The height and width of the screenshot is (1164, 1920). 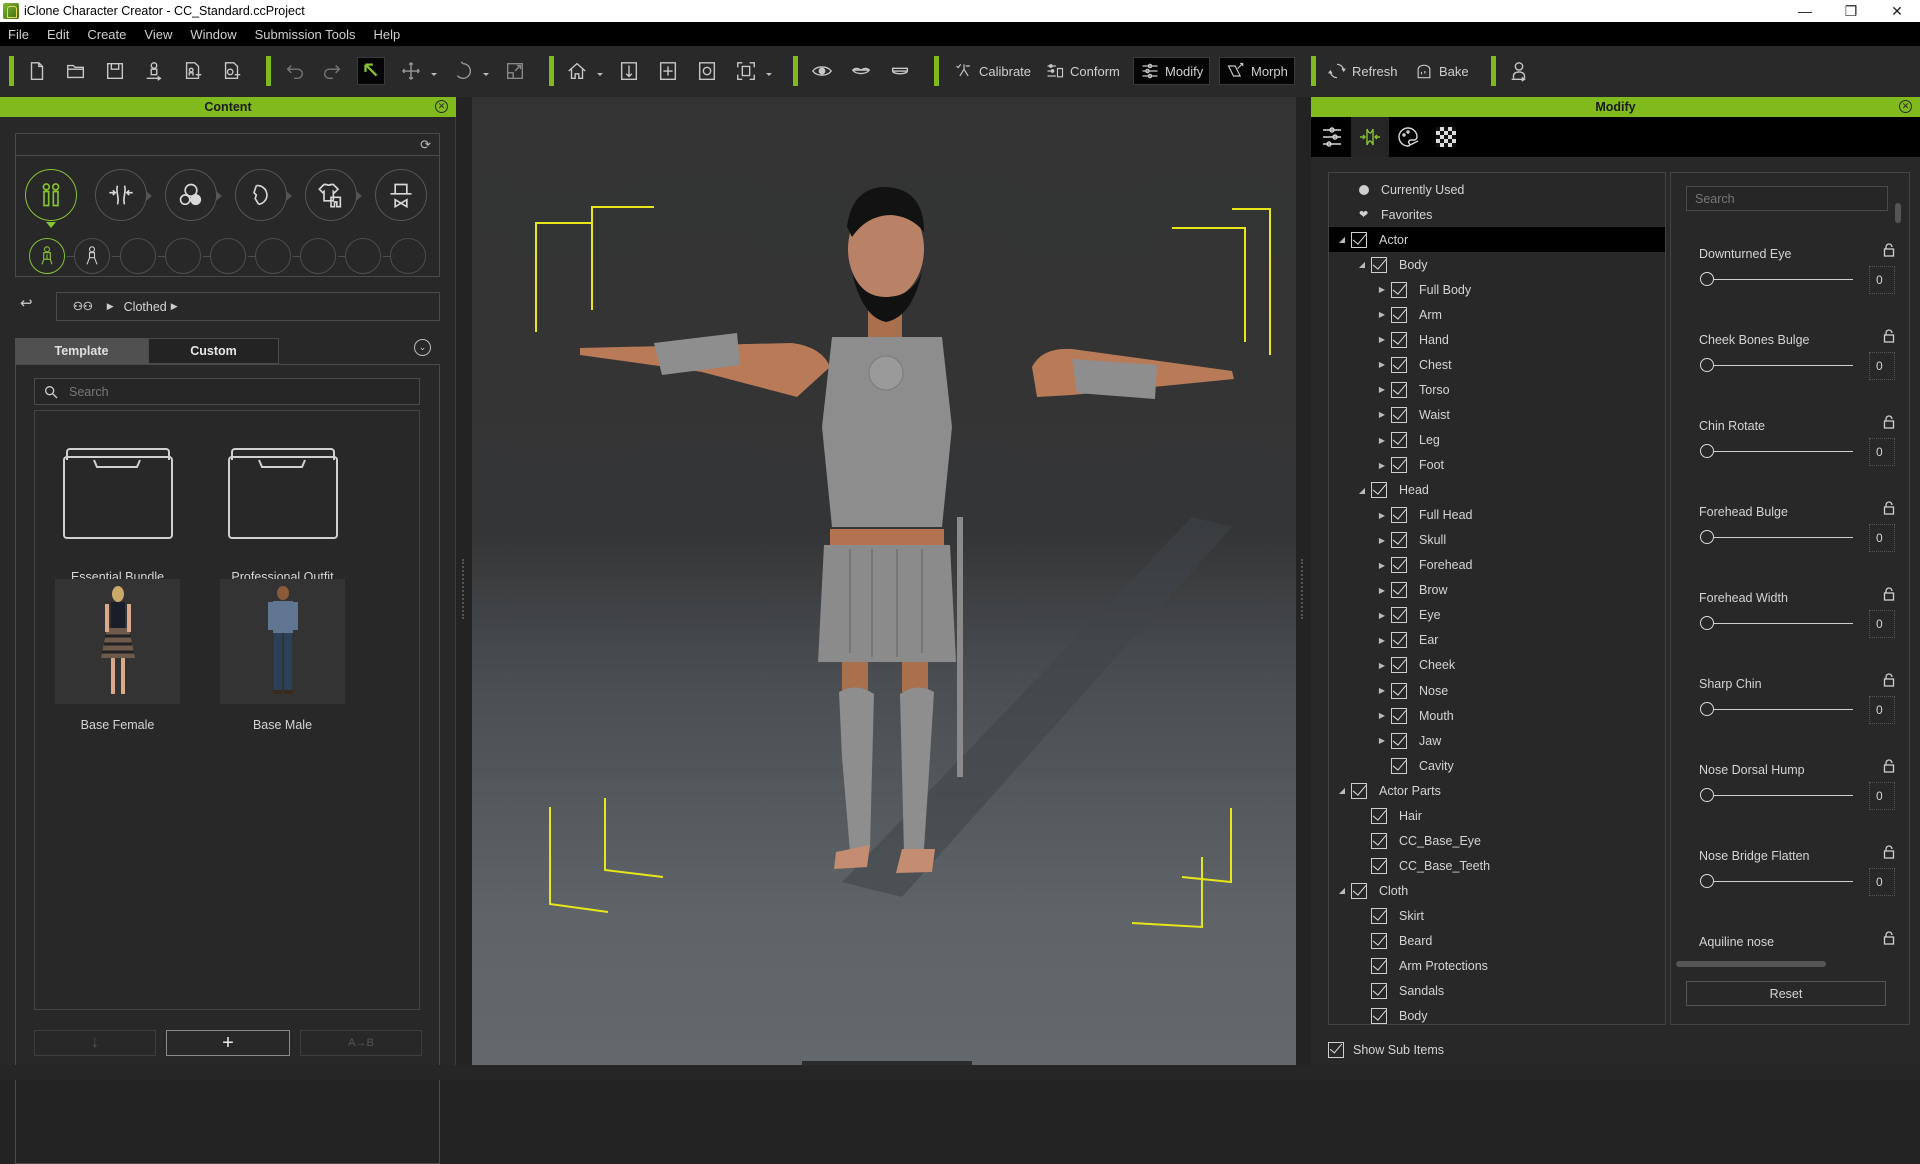 What do you see at coordinates (1386, 1049) in the screenshot?
I see `show-sub-items-checkbox: Show Sub Items` at bounding box center [1386, 1049].